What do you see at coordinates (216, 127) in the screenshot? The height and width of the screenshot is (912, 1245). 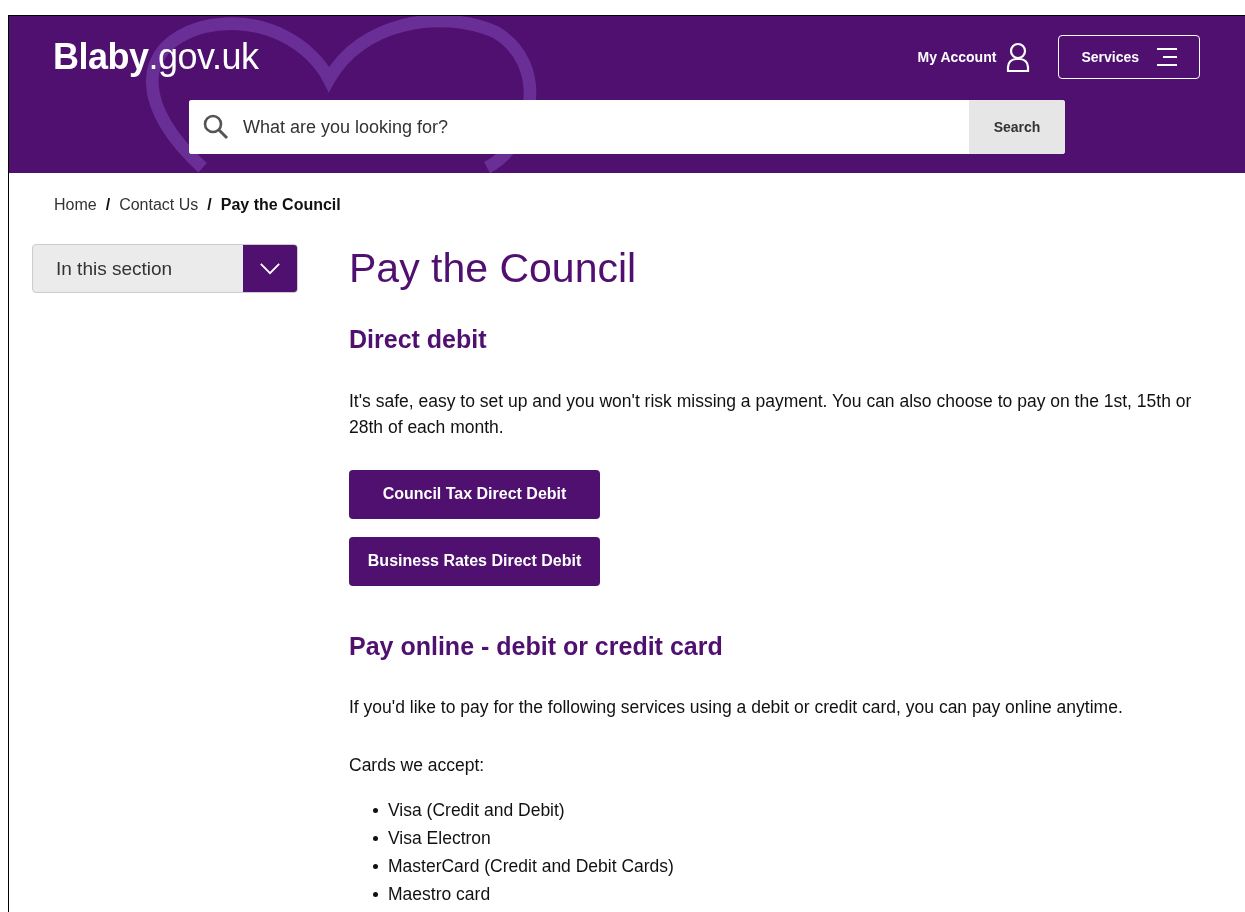 I see `search-icon` at bounding box center [216, 127].